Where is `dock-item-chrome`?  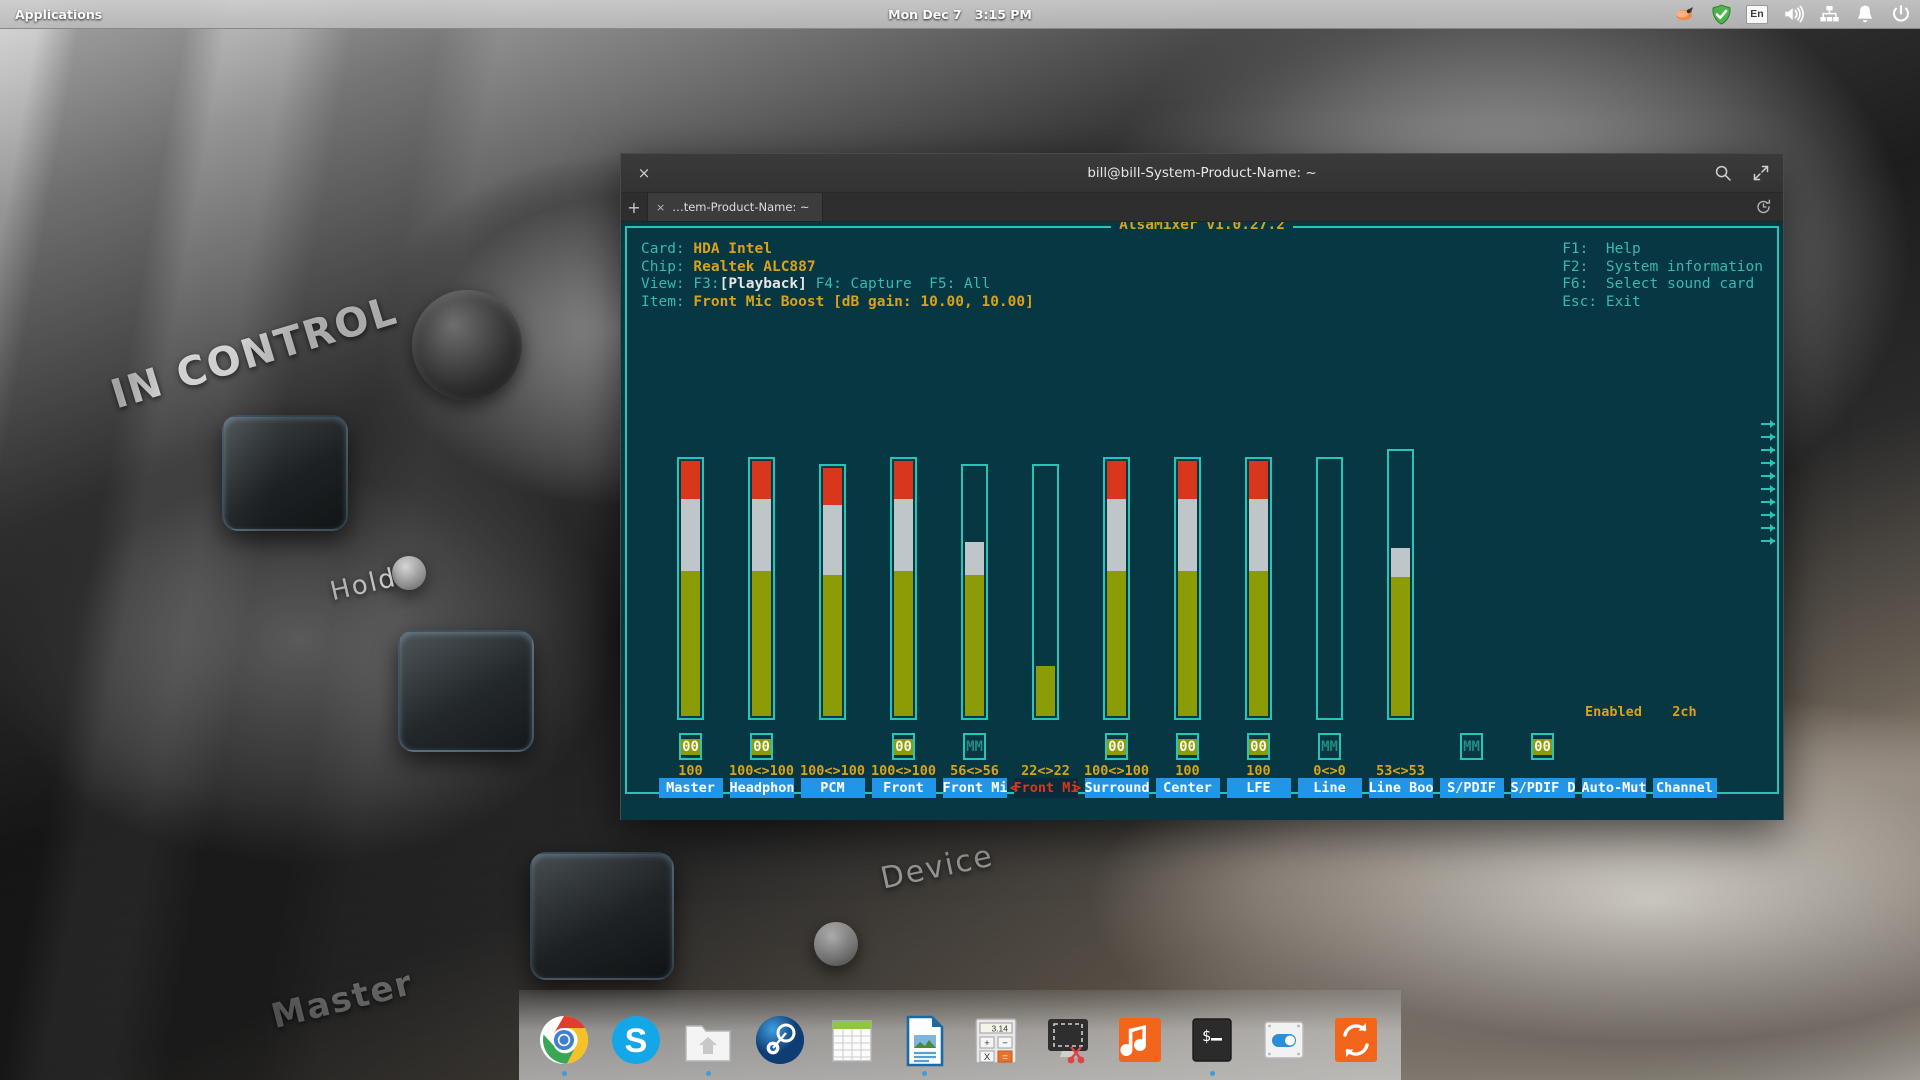
dock-item-chrome is located at coordinates (564, 1041).